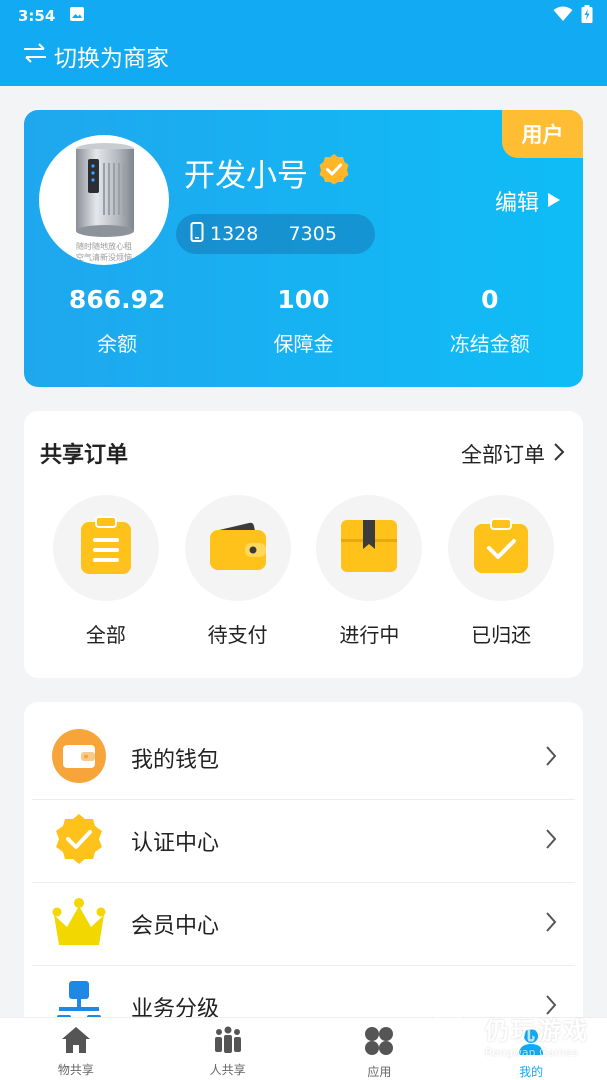 The height and width of the screenshot is (1080, 607). I want to click on nickname: 开发小号, so click(246, 176).